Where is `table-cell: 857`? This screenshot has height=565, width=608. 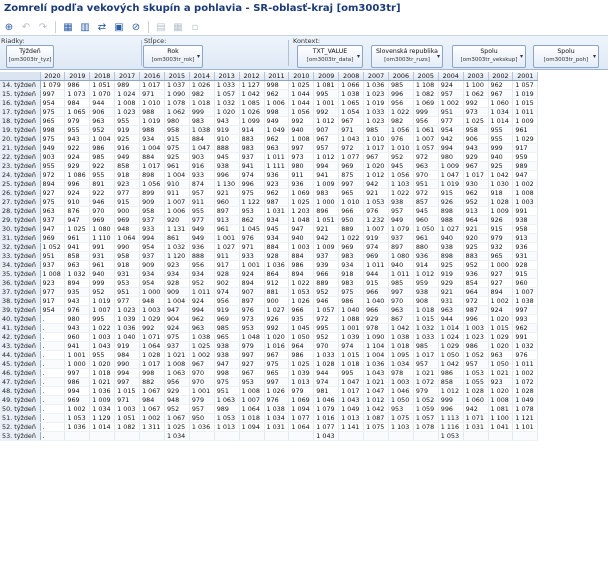 table-cell: 857 is located at coordinates (426, 202).